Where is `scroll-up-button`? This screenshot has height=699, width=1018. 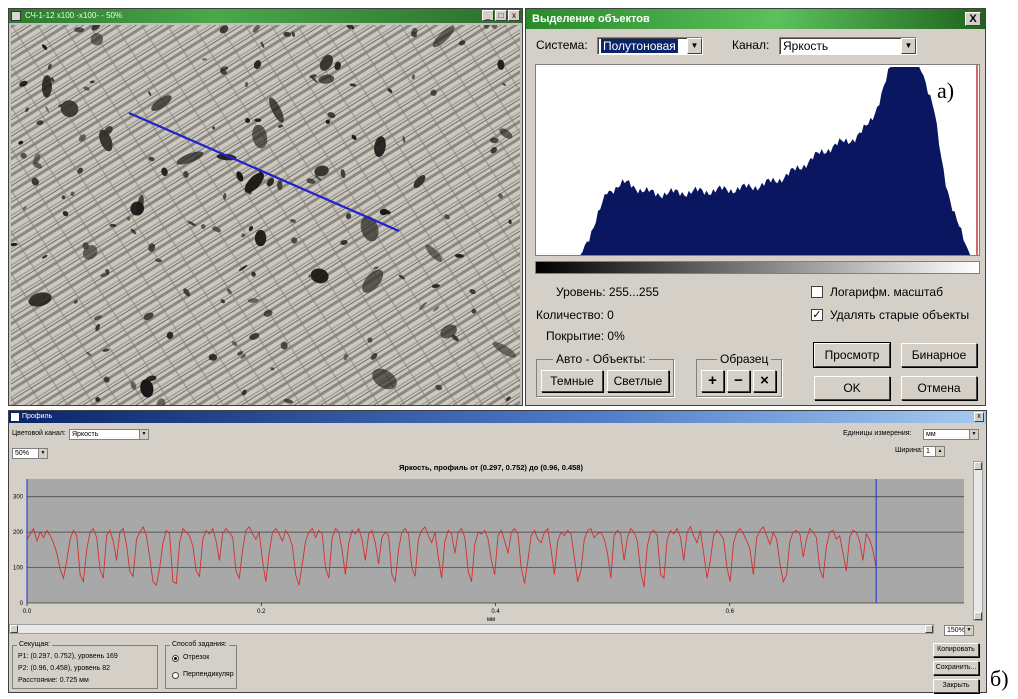
scroll-up-button is located at coordinates (978, 466).